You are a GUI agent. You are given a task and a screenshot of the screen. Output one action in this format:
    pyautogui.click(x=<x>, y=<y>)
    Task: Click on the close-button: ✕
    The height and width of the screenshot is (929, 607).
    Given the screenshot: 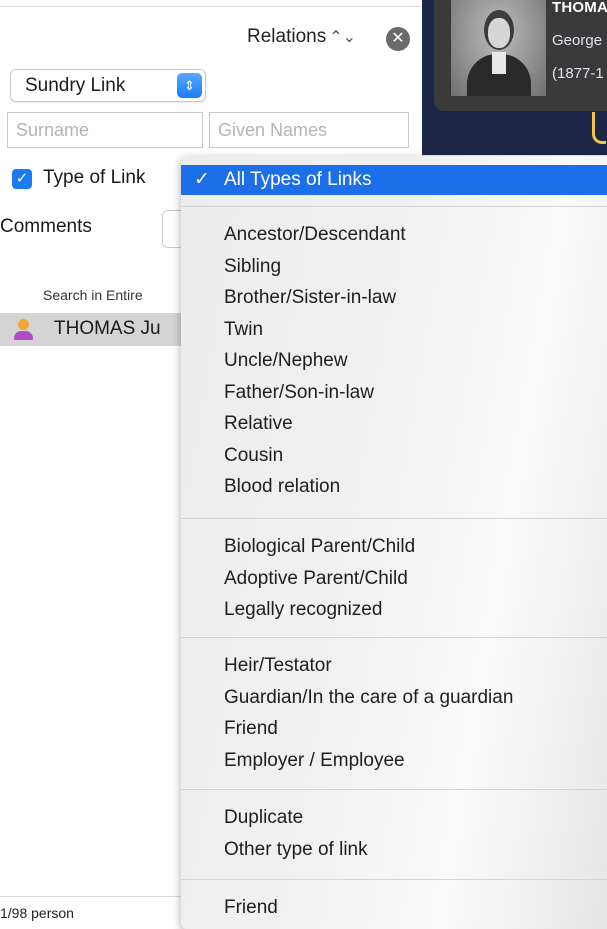 What is the action you would take?
    pyautogui.click(x=398, y=39)
    